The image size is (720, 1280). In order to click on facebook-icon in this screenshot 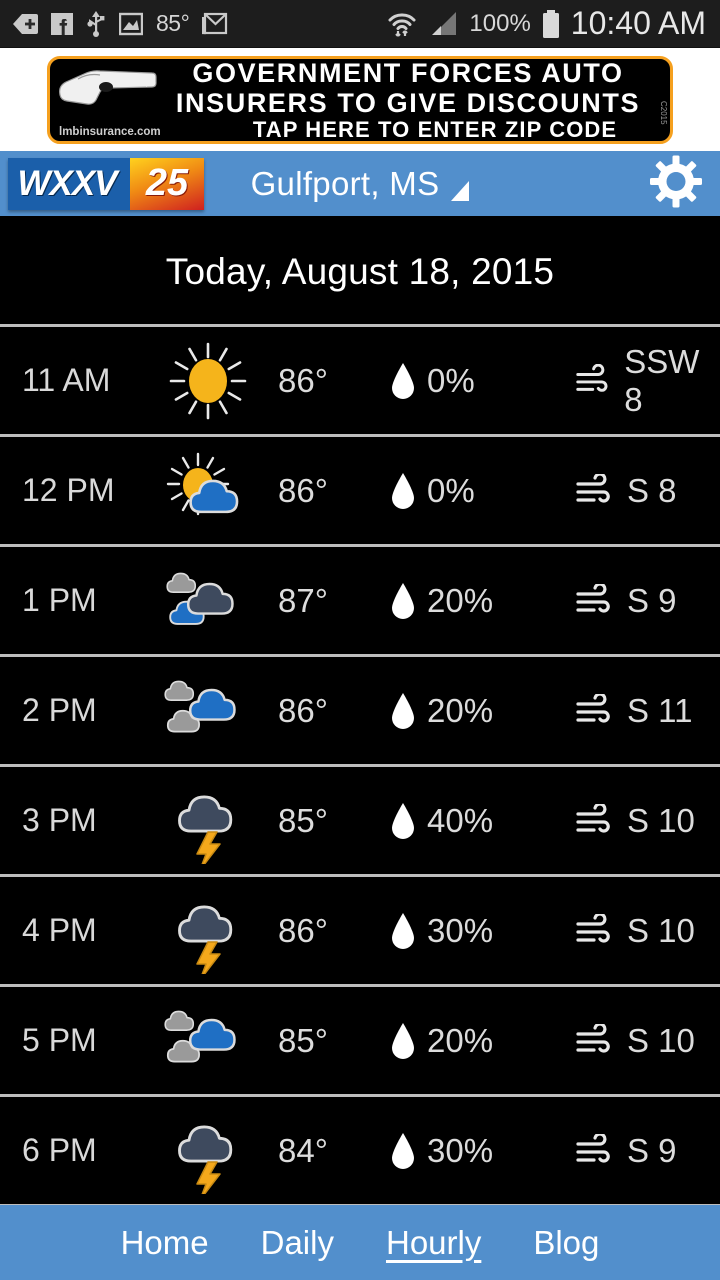, I will do `click(62, 23)`.